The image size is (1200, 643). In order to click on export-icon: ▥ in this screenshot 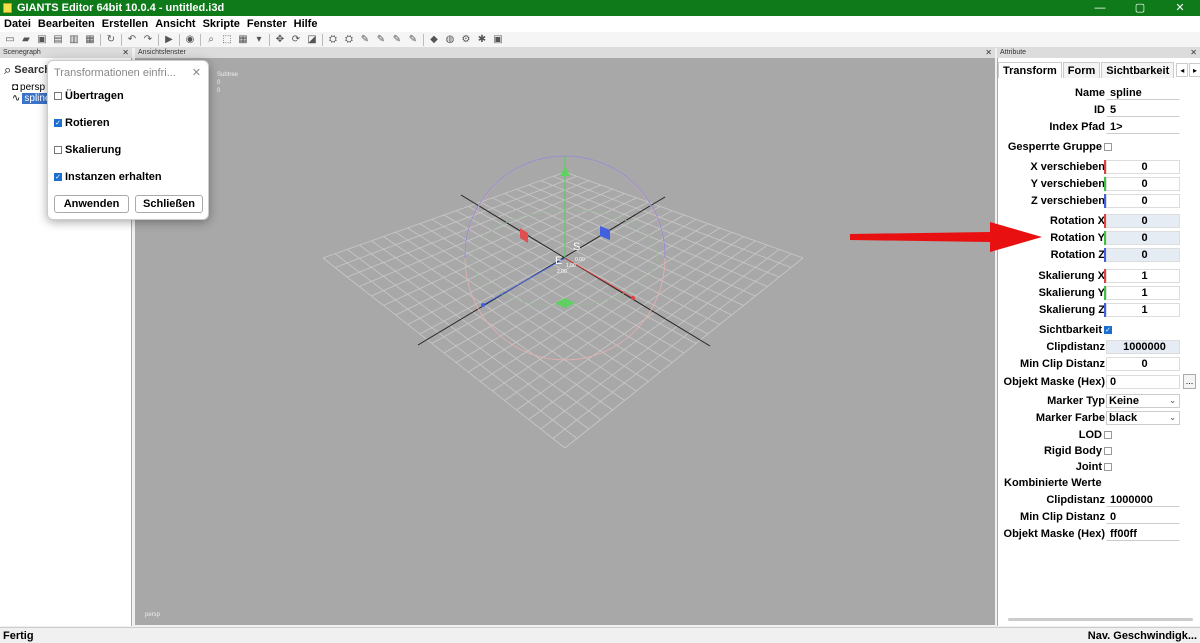, I will do `click(74, 39)`.